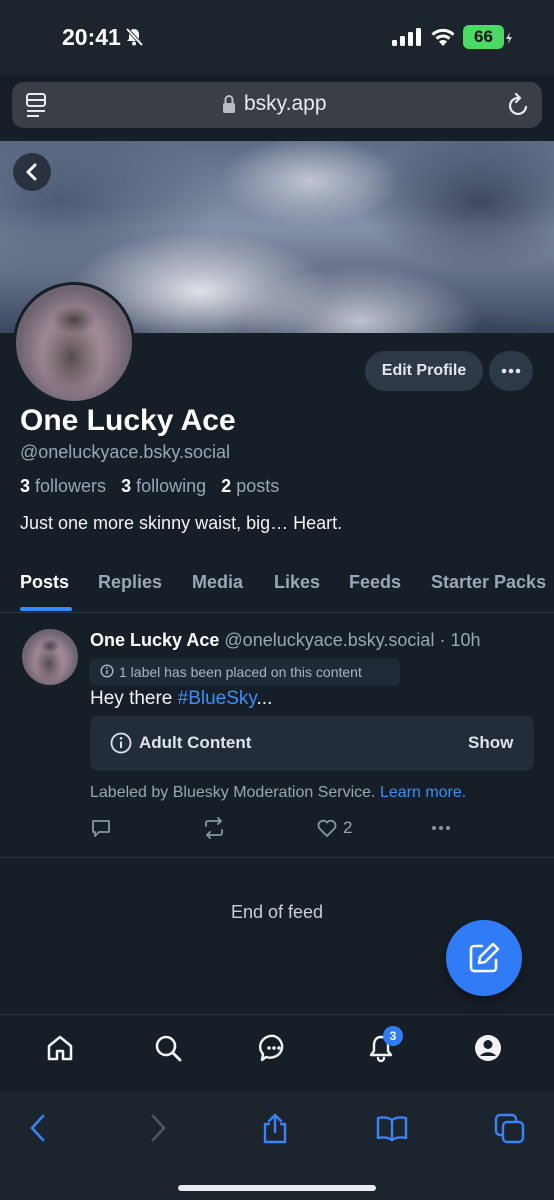 Image resolution: width=554 pixels, height=1200 pixels. I want to click on back-button, so click(32, 172).